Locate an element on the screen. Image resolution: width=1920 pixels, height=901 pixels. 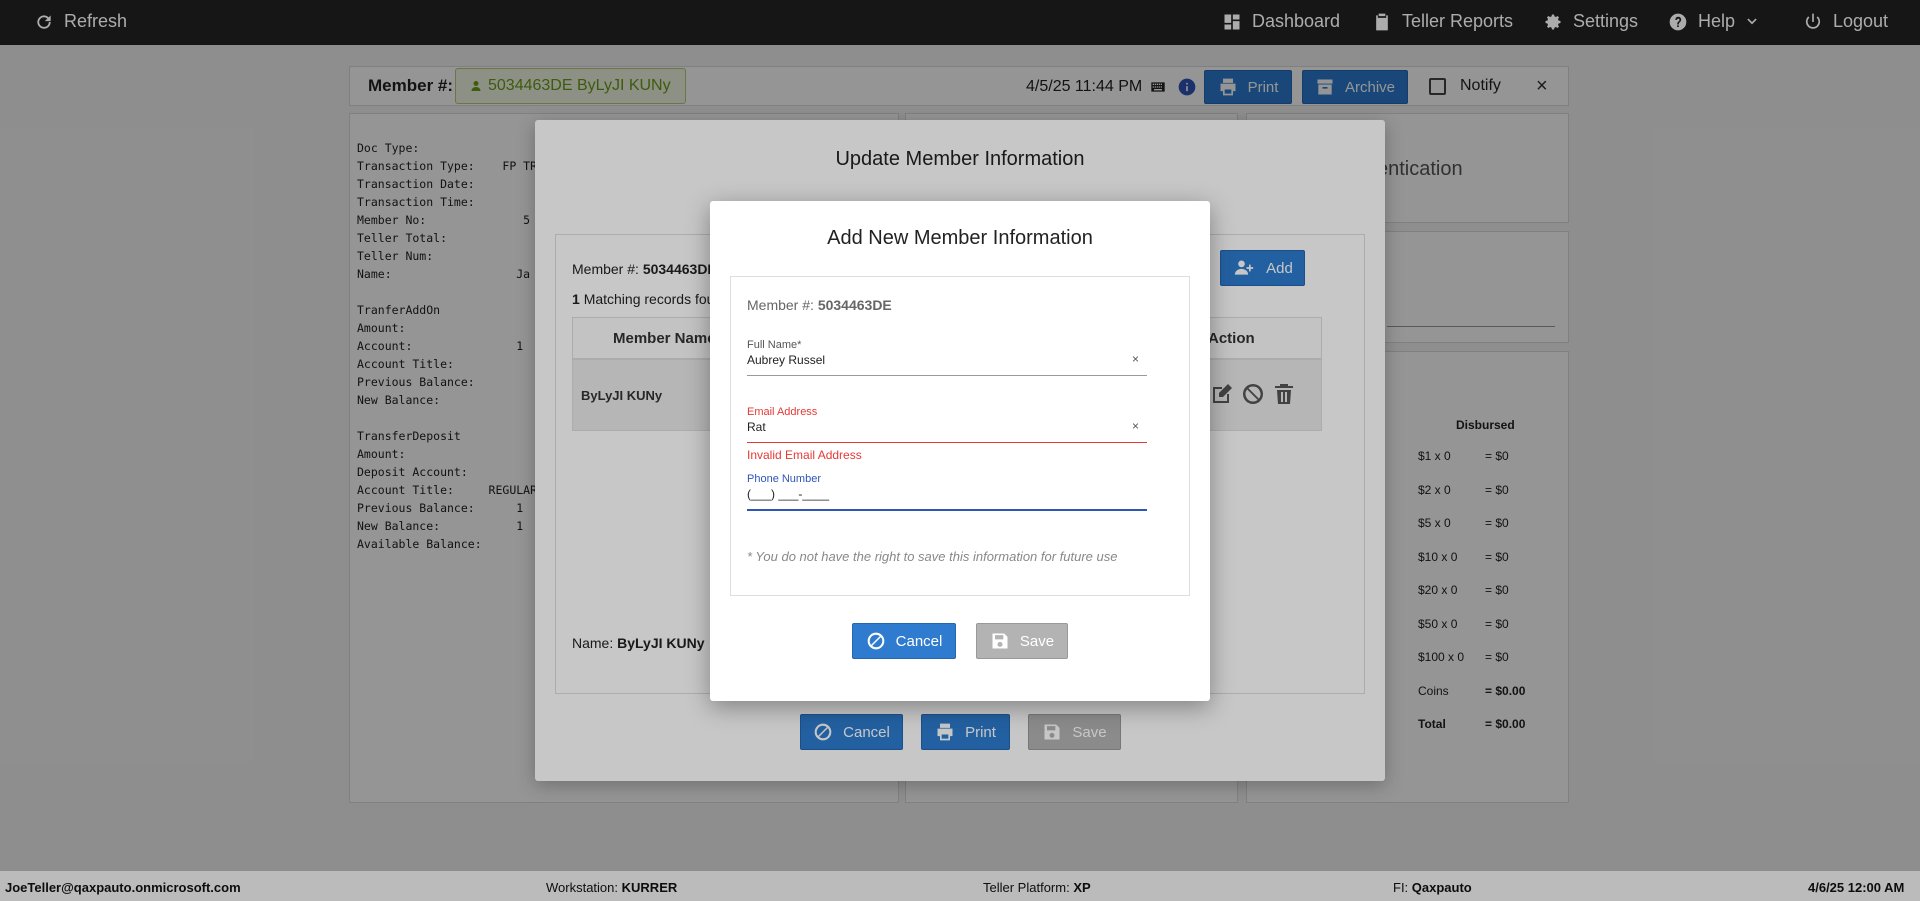
cancel-icon is located at coordinates (875, 641).